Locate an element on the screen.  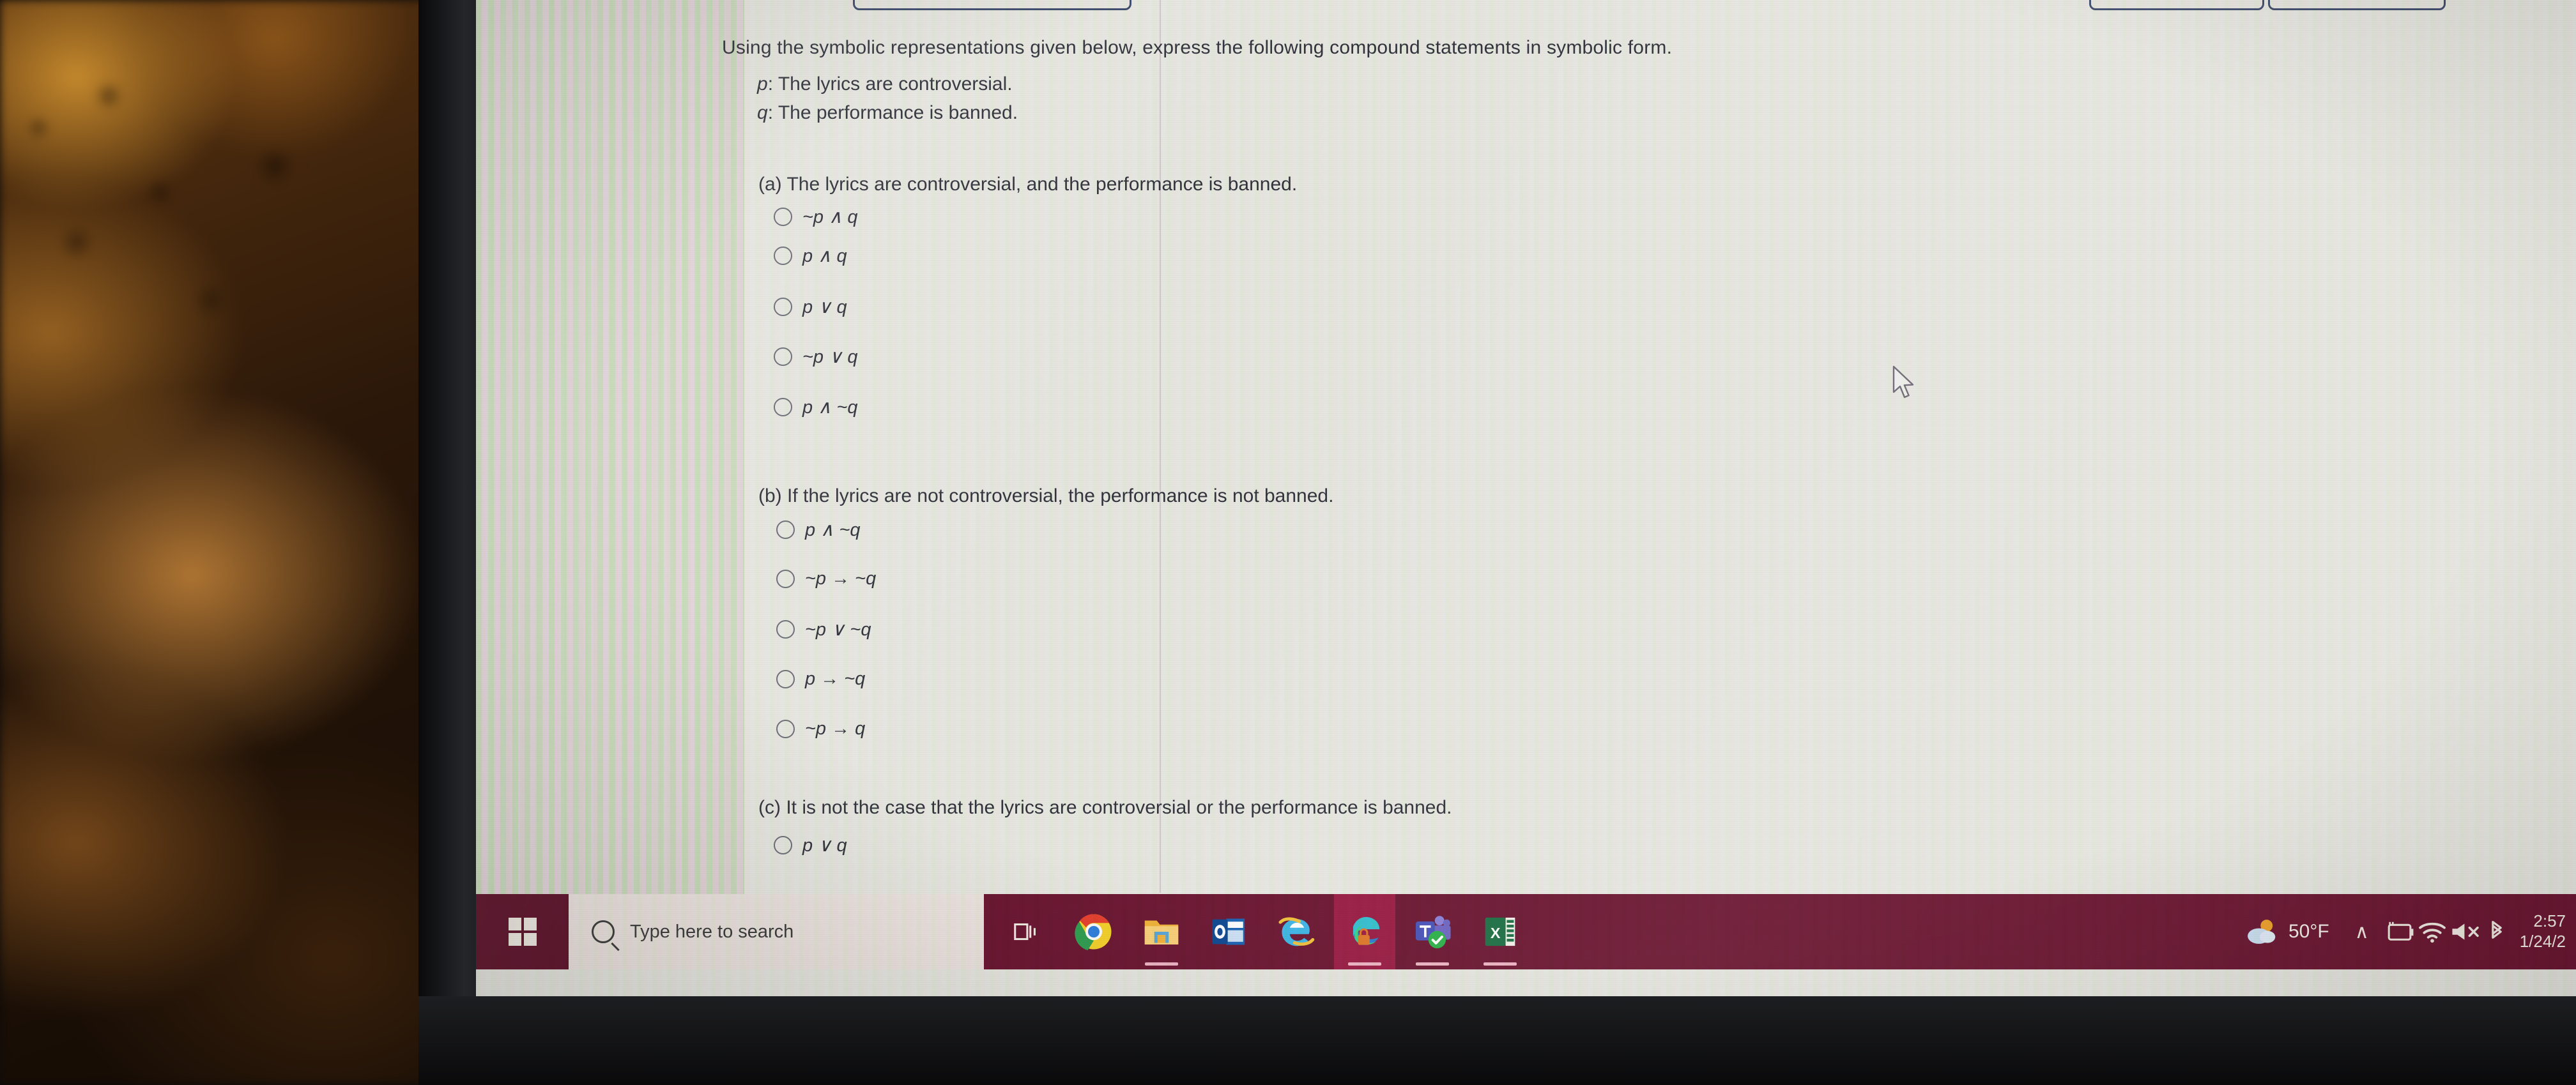
part-a-option-5: p ∧ ~q is located at coordinates (816, 407).